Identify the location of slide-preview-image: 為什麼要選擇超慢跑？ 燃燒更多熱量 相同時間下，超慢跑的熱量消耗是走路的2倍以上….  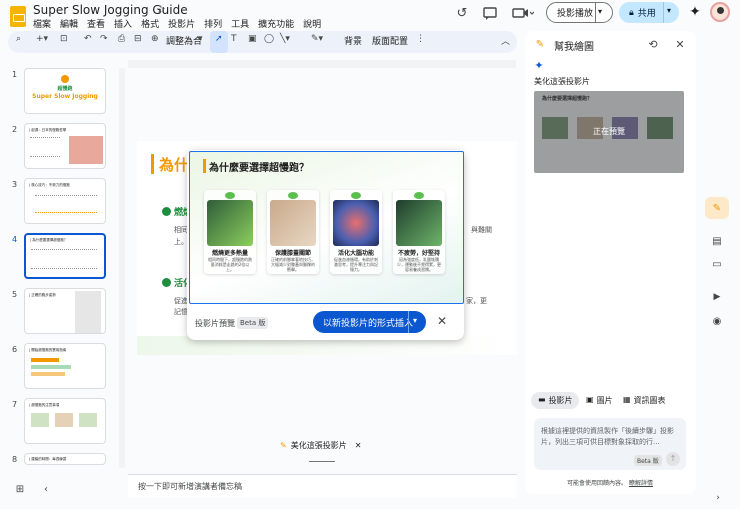
(326, 227).